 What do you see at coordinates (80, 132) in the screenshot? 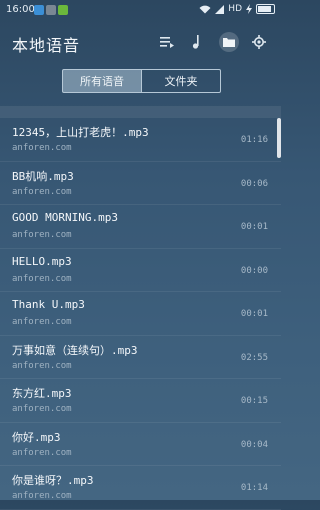
I see `item-name: 12345，上山打老虎！.mp3` at bounding box center [80, 132].